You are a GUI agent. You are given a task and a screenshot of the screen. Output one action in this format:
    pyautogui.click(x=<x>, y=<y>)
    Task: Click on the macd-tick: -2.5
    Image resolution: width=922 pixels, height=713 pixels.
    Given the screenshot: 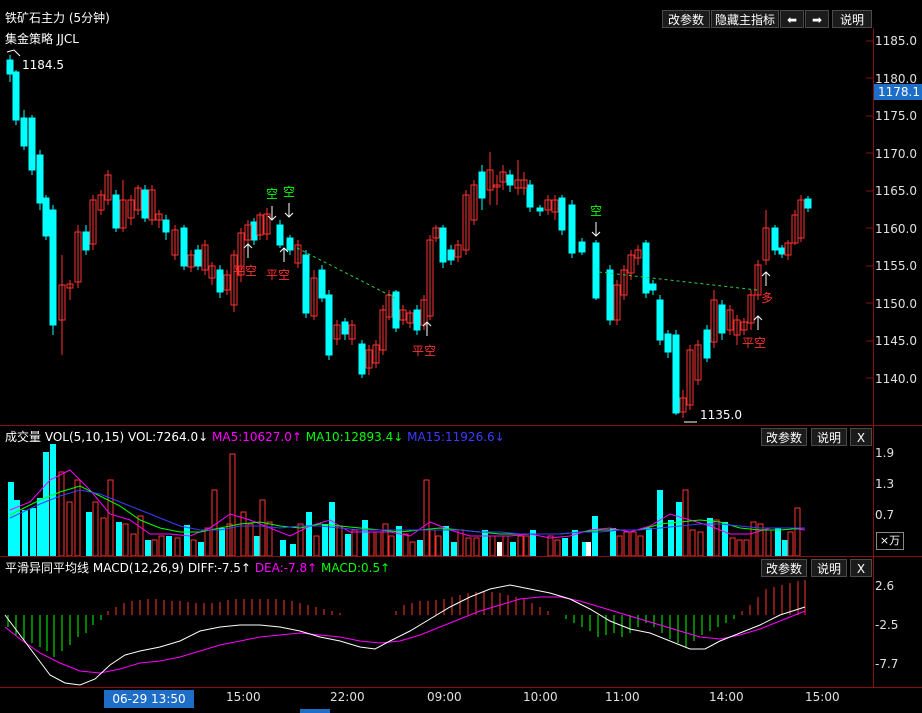 What is the action you would take?
    pyautogui.click(x=887, y=625)
    